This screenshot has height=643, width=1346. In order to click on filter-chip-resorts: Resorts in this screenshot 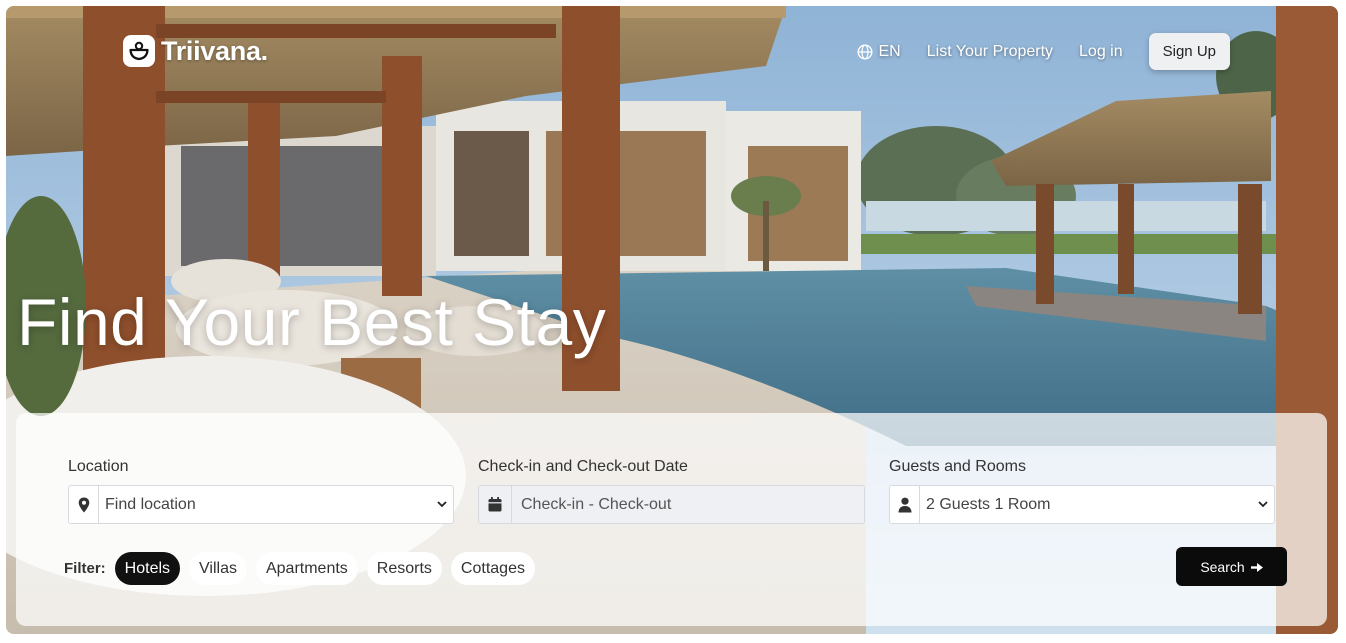, I will do `click(404, 568)`.